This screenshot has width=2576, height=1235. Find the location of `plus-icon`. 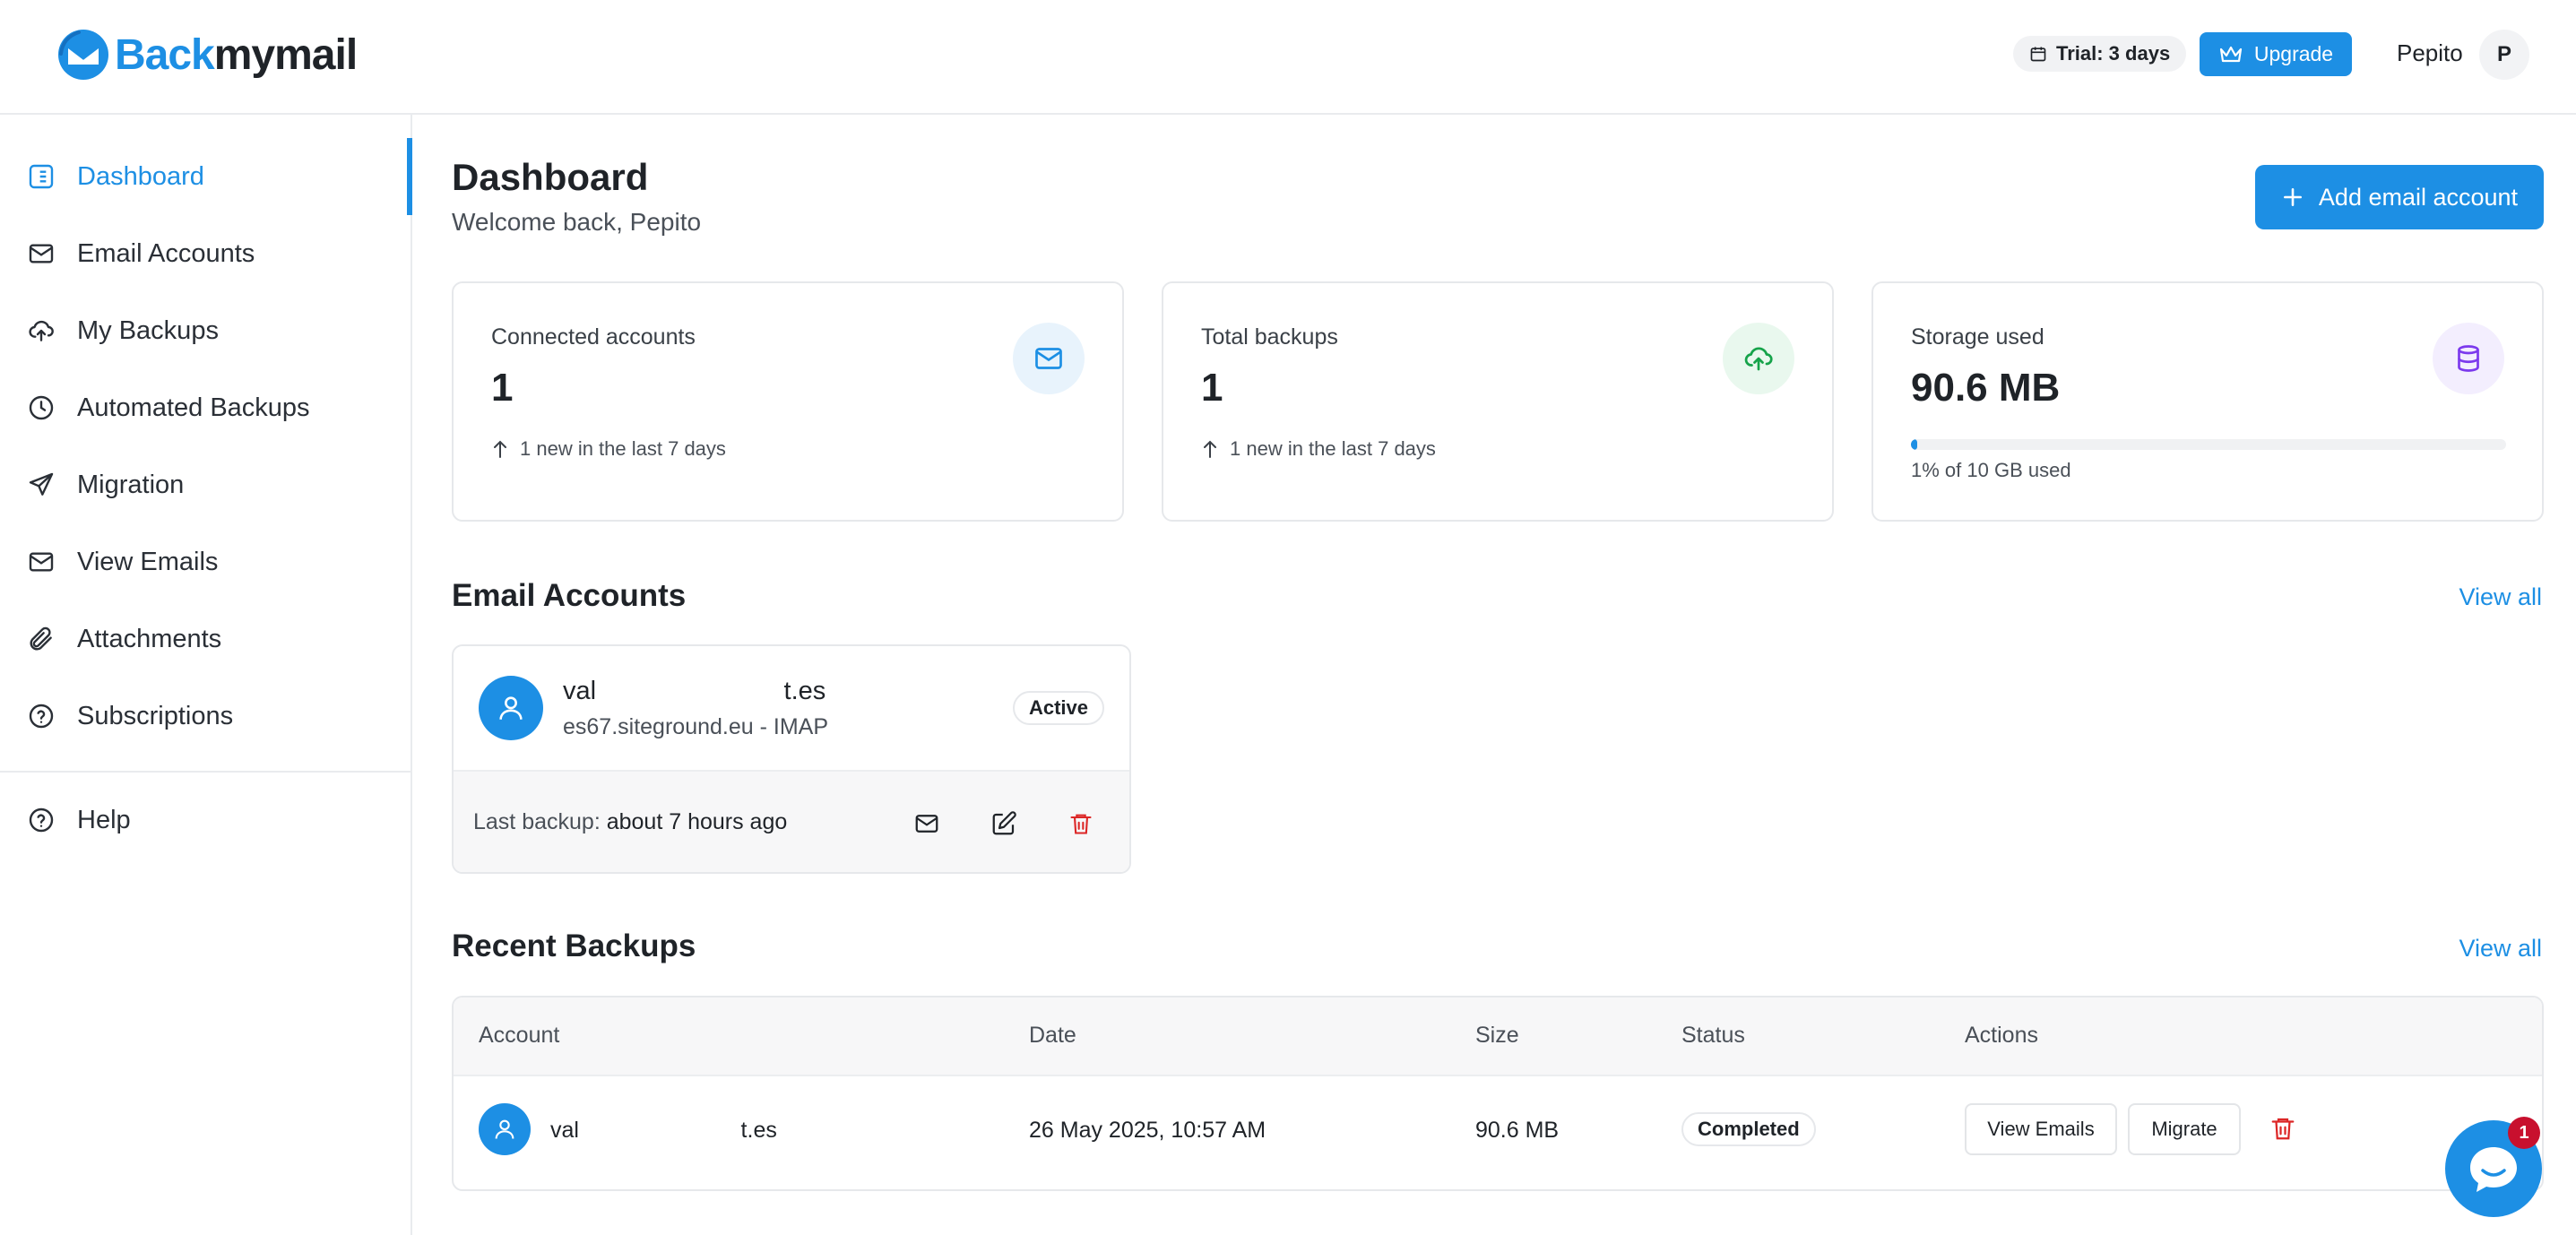

plus-icon is located at coordinates (2292, 197).